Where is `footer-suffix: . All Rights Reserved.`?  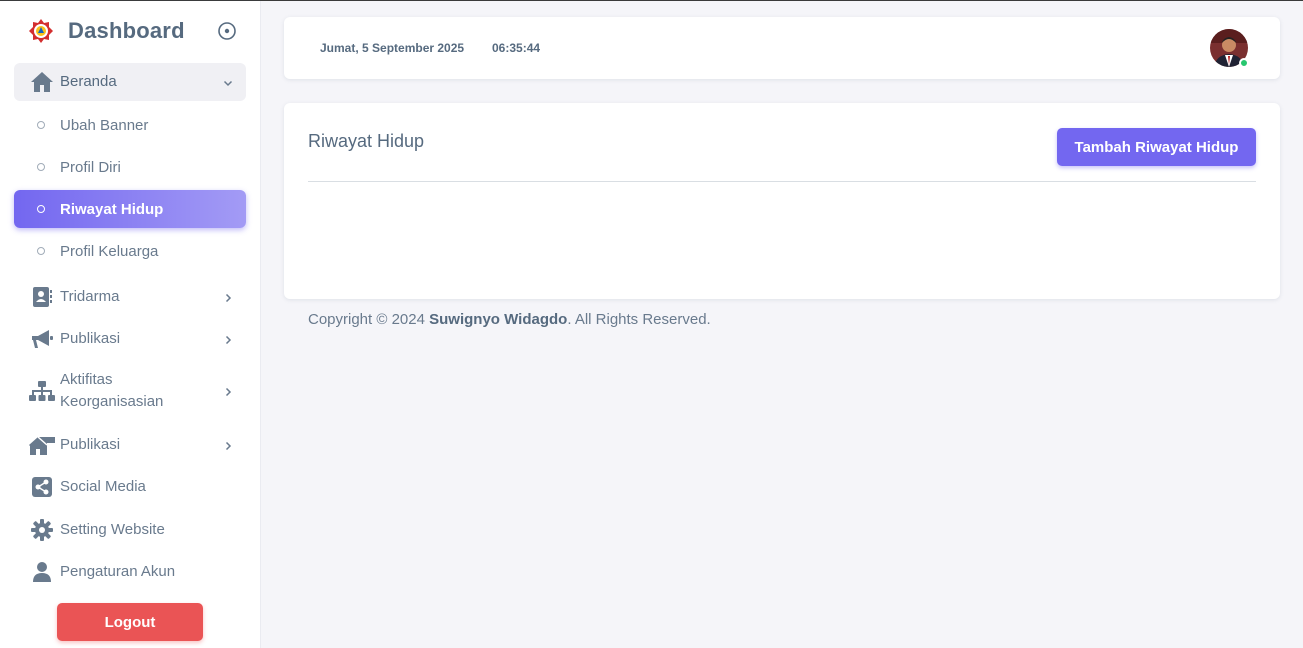 footer-suffix: . All Rights Reserved. is located at coordinates (639, 319).